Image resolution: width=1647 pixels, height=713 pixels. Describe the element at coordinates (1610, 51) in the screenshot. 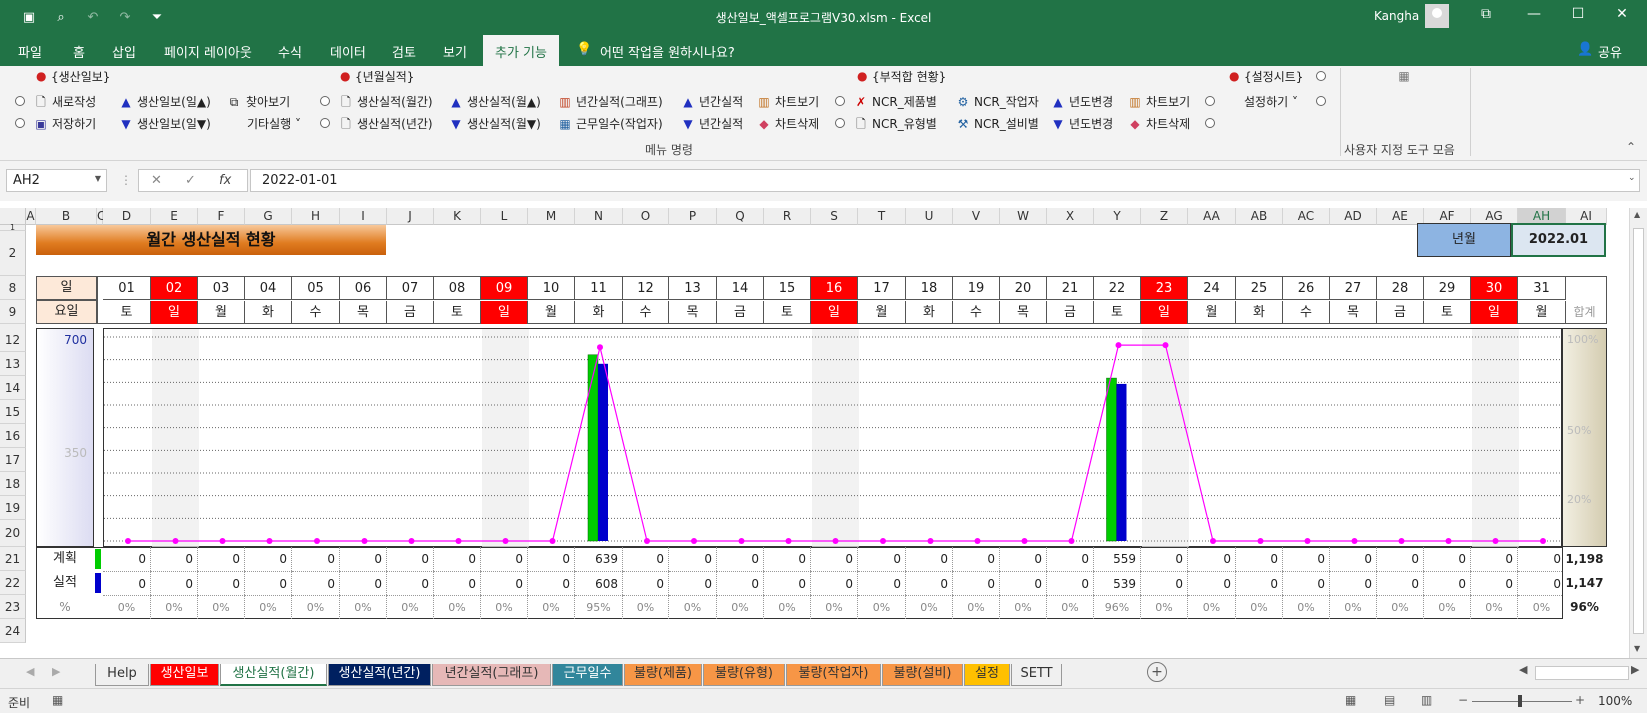

I see `share-button: 공유` at that location.